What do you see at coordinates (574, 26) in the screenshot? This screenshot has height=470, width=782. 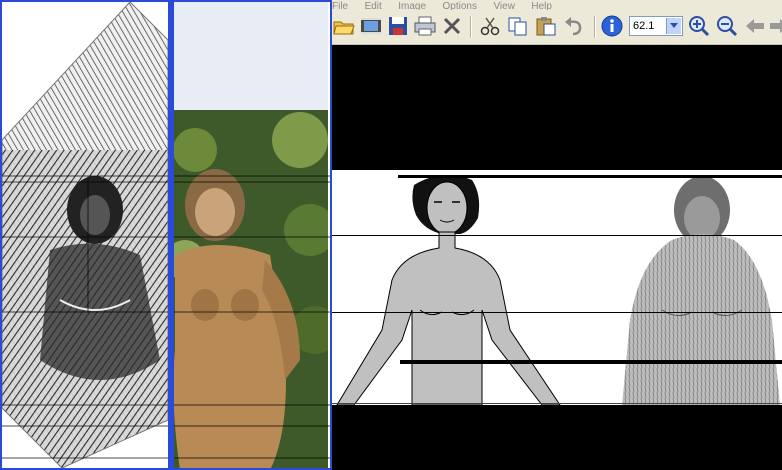 I see `undo-icon` at bounding box center [574, 26].